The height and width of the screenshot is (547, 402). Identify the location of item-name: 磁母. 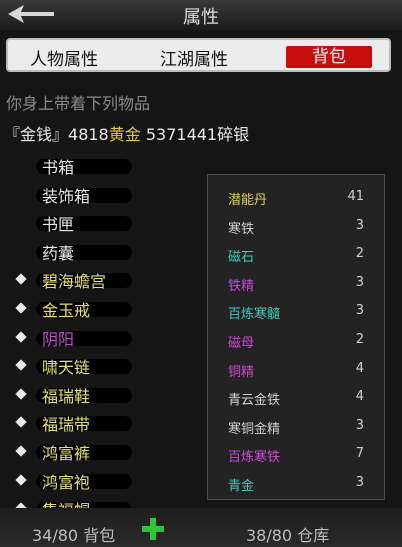
(241, 343).